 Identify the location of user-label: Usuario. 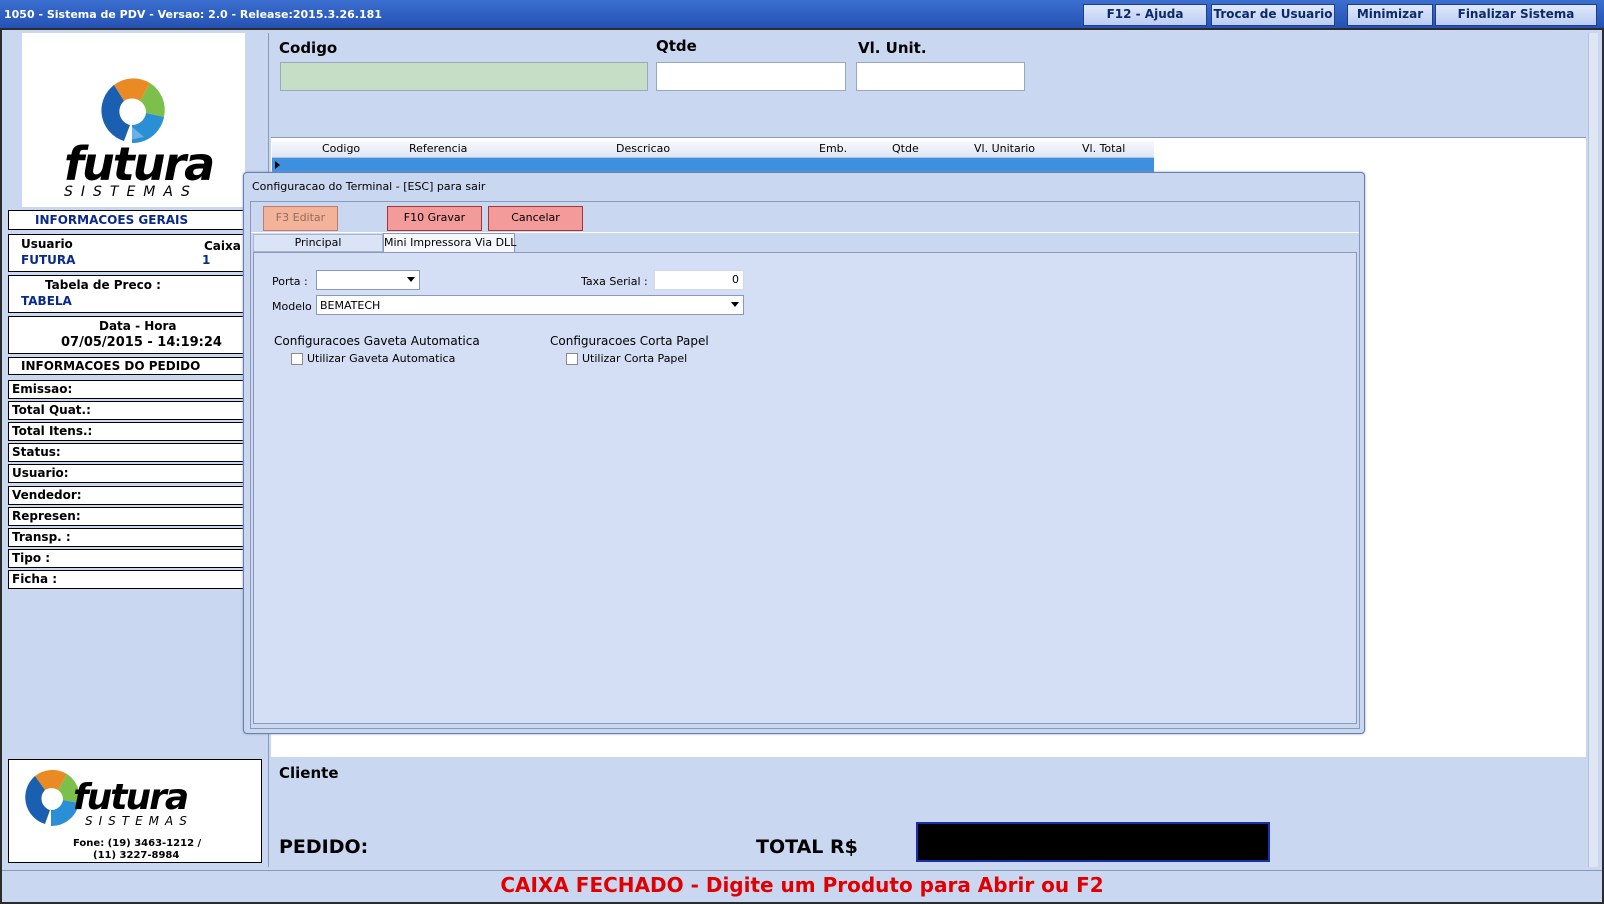
(47, 244).